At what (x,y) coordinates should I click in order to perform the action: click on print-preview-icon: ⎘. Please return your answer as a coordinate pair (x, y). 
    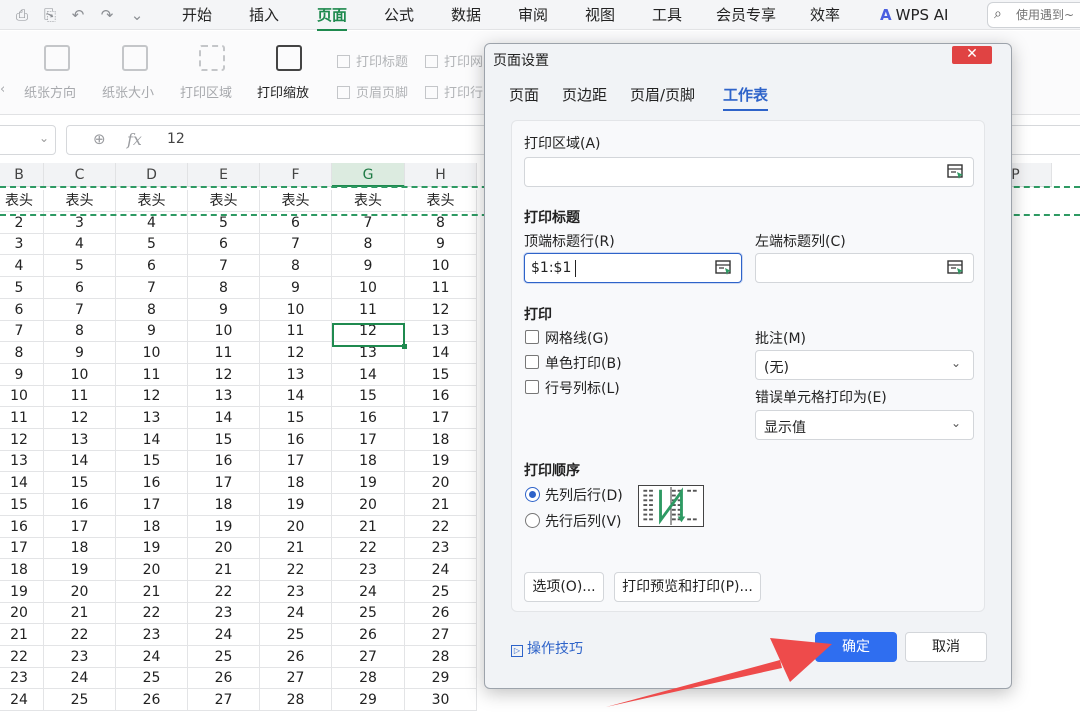
    Looking at the image, I should click on (50, 15).